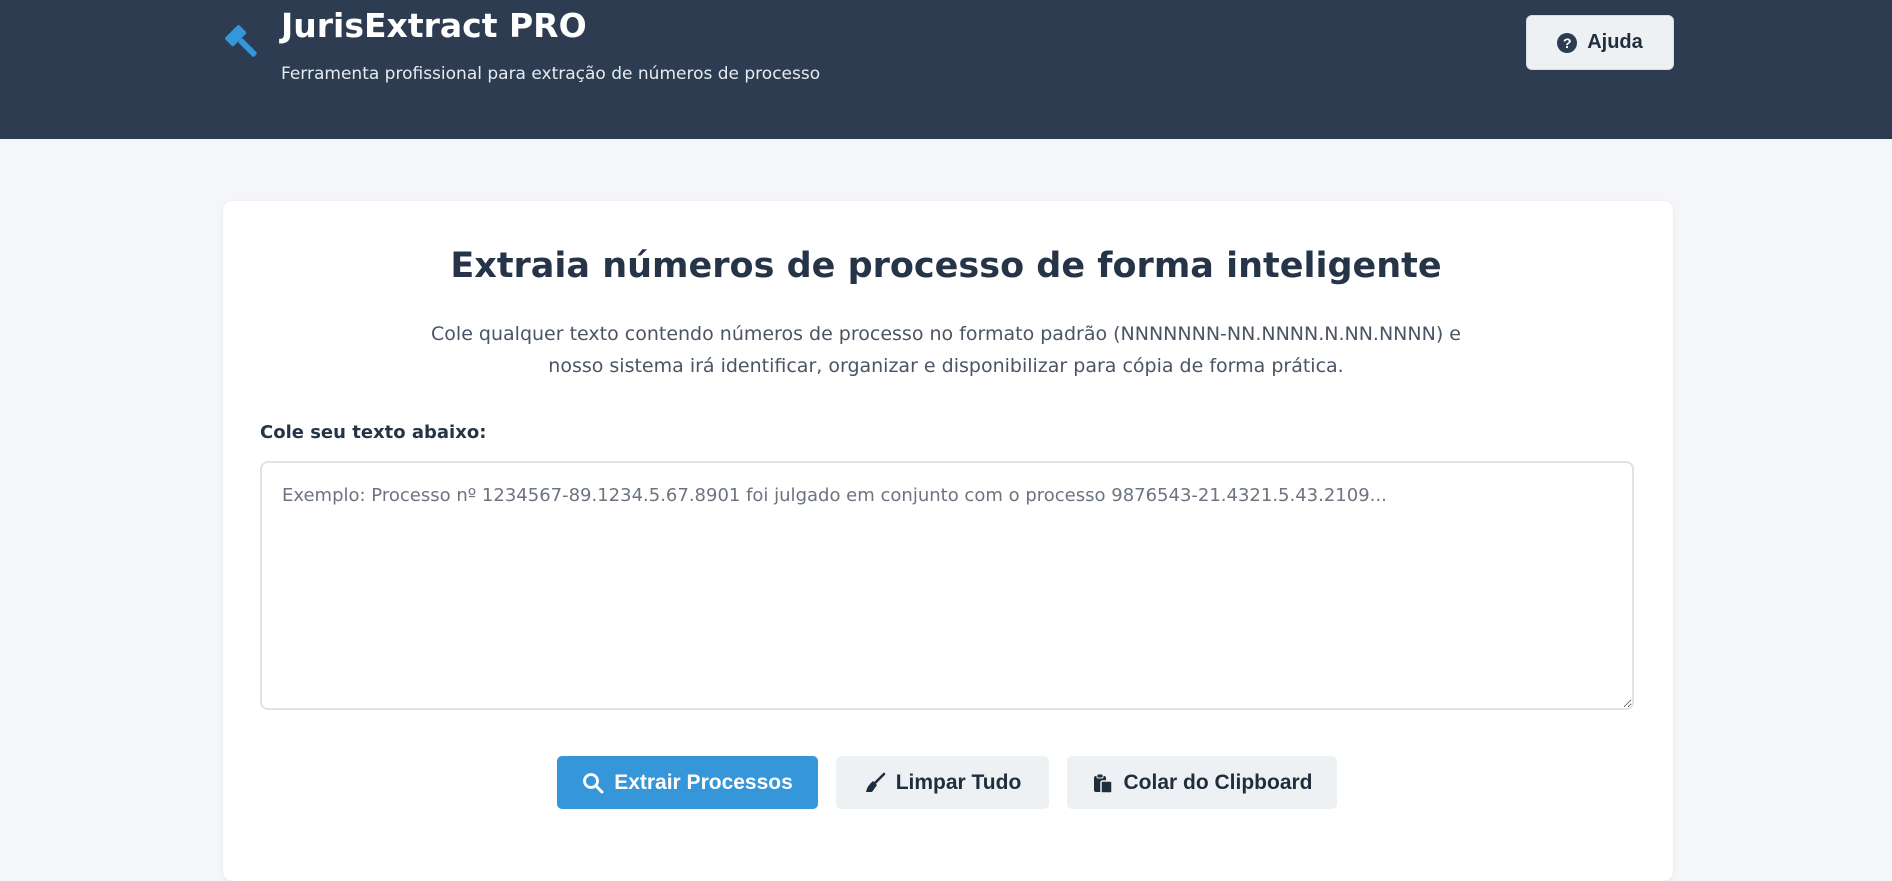 The width and height of the screenshot is (1892, 881). What do you see at coordinates (1615, 42) in the screenshot?
I see `help-button-label: Ajuda` at bounding box center [1615, 42].